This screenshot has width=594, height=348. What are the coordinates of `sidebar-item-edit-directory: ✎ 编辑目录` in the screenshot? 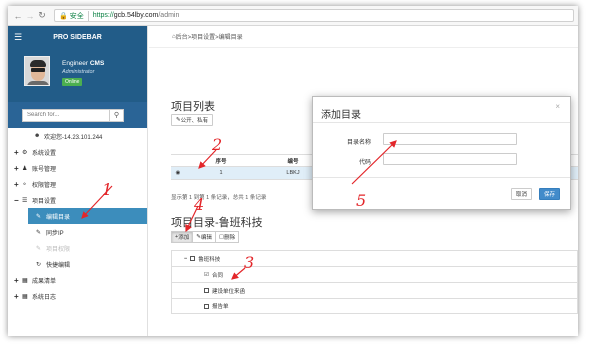 It's located at (87, 216).